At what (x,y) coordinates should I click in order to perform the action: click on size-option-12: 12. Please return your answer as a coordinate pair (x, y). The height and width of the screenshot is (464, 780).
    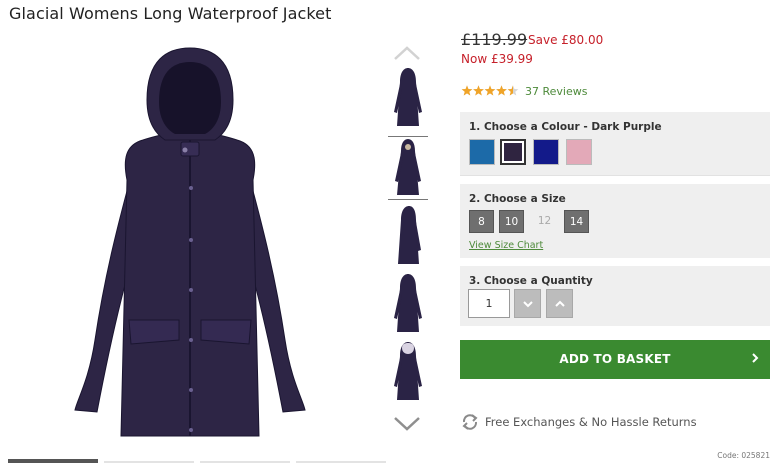
    Looking at the image, I should click on (544, 221).